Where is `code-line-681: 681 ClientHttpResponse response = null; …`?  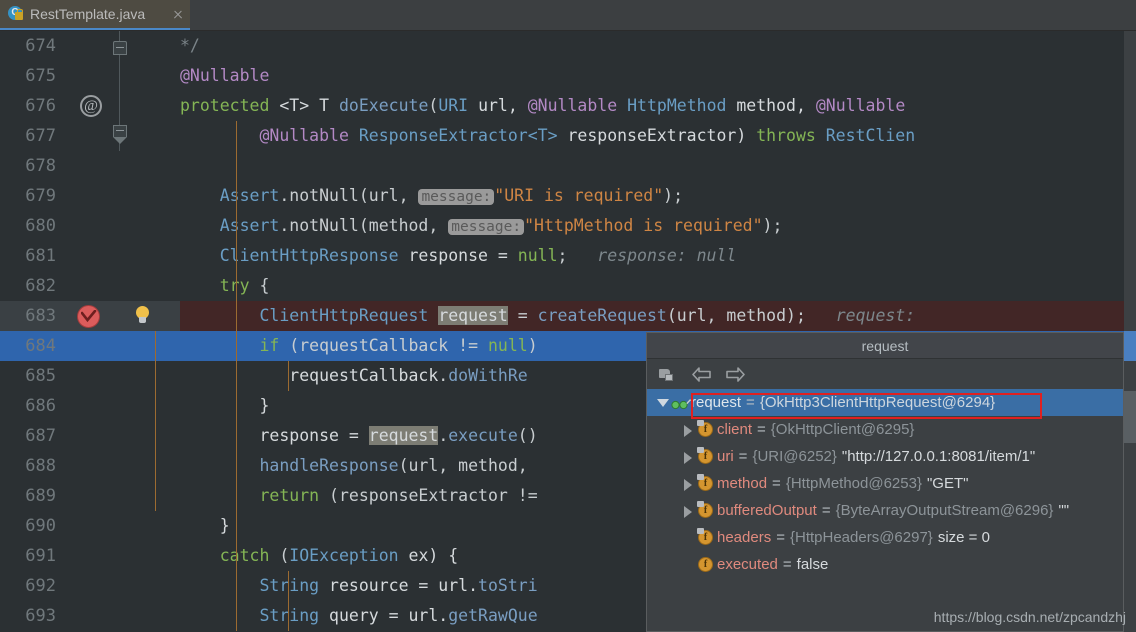 code-line-681: 681 ClientHttpResponse response = null; … is located at coordinates (568, 256).